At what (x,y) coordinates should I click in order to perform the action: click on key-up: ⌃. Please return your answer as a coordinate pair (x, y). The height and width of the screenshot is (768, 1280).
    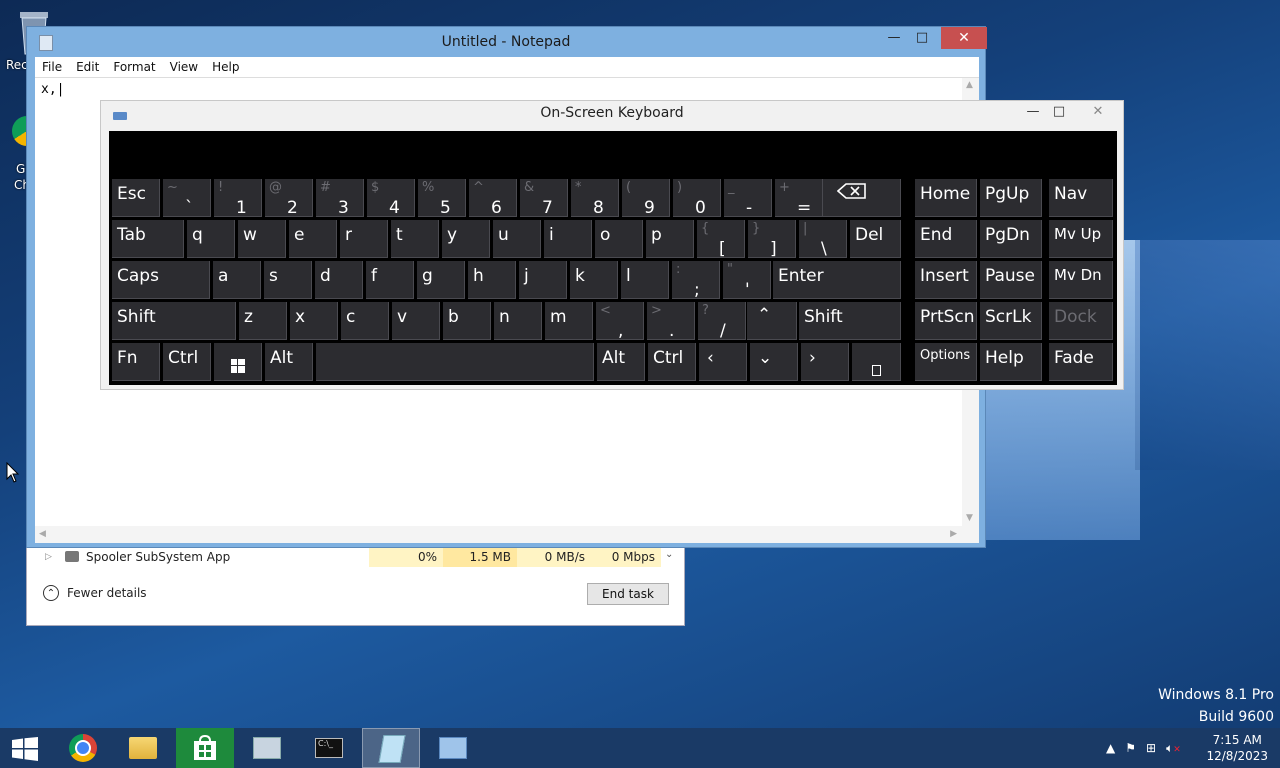
    Looking at the image, I should click on (772, 321).